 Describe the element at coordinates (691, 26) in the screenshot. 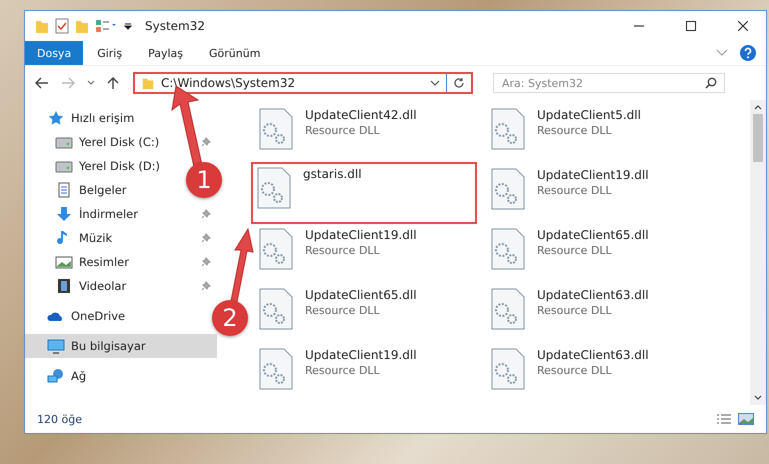

I see `maximize-icon` at that location.